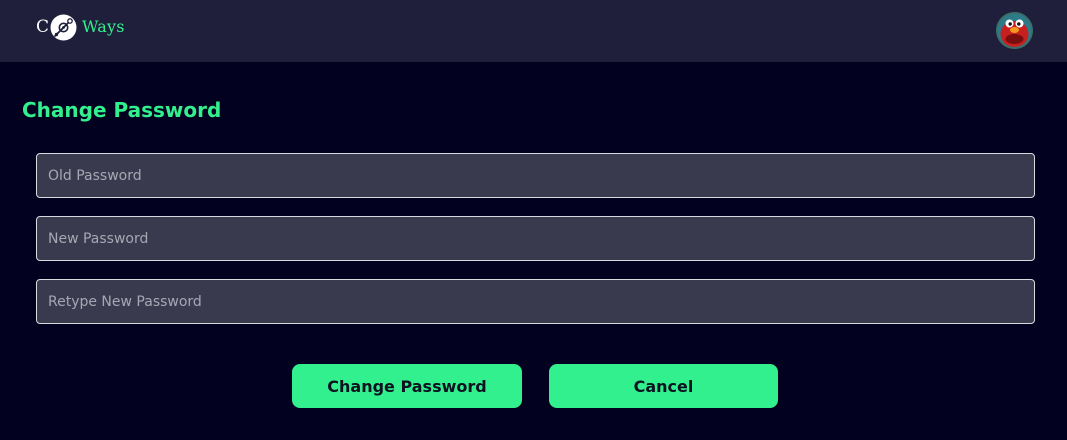 The image size is (1067, 440). What do you see at coordinates (535, 301) in the screenshot?
I see `retype-password-field` at bounding box center [535, 301].